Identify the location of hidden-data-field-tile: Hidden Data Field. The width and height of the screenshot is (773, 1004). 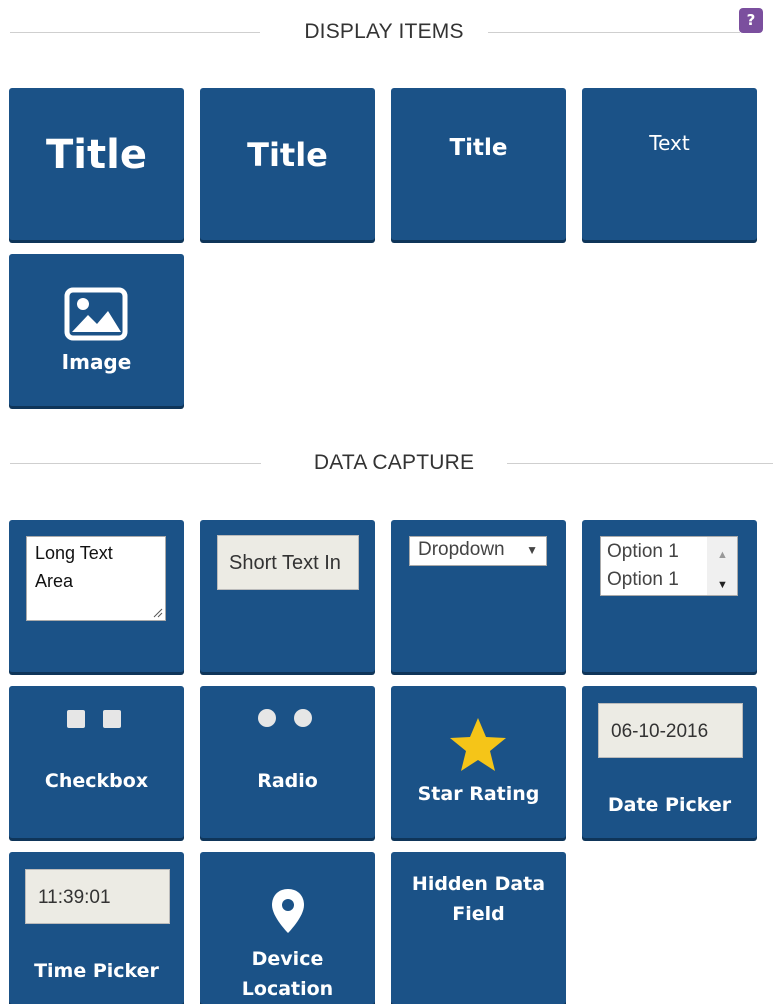
(478, 928).